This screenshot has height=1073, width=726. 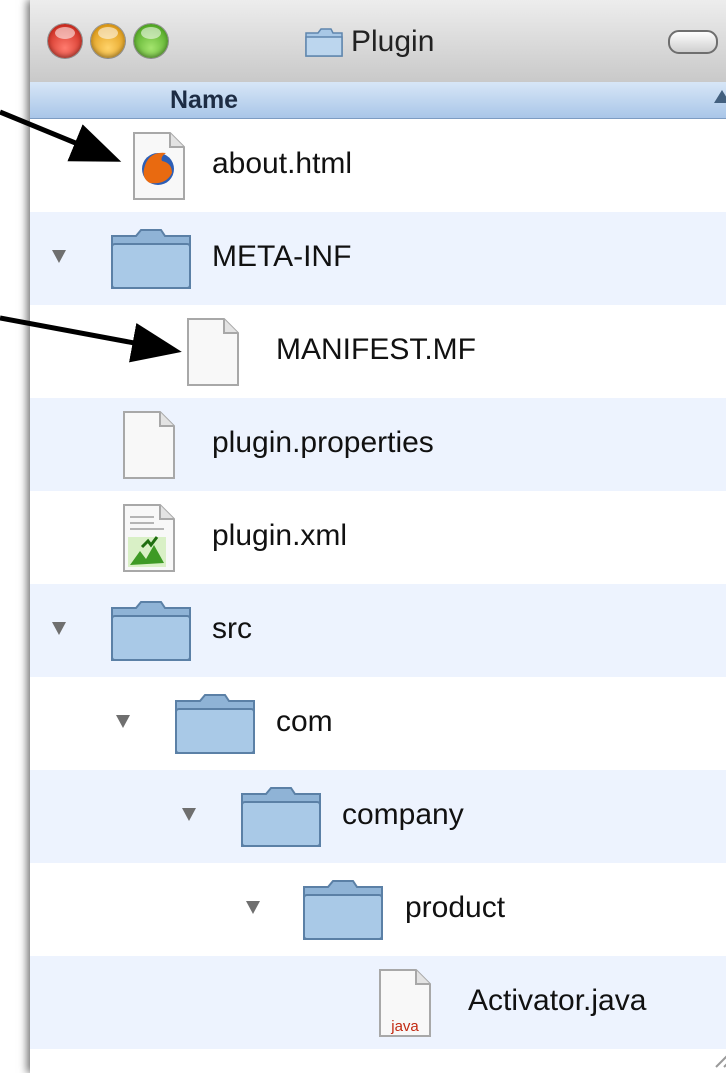 What do you see at coordinates (91, 339) in the screenshot?
I see `arrow-to-manifest` at bounding box center [91, 339].